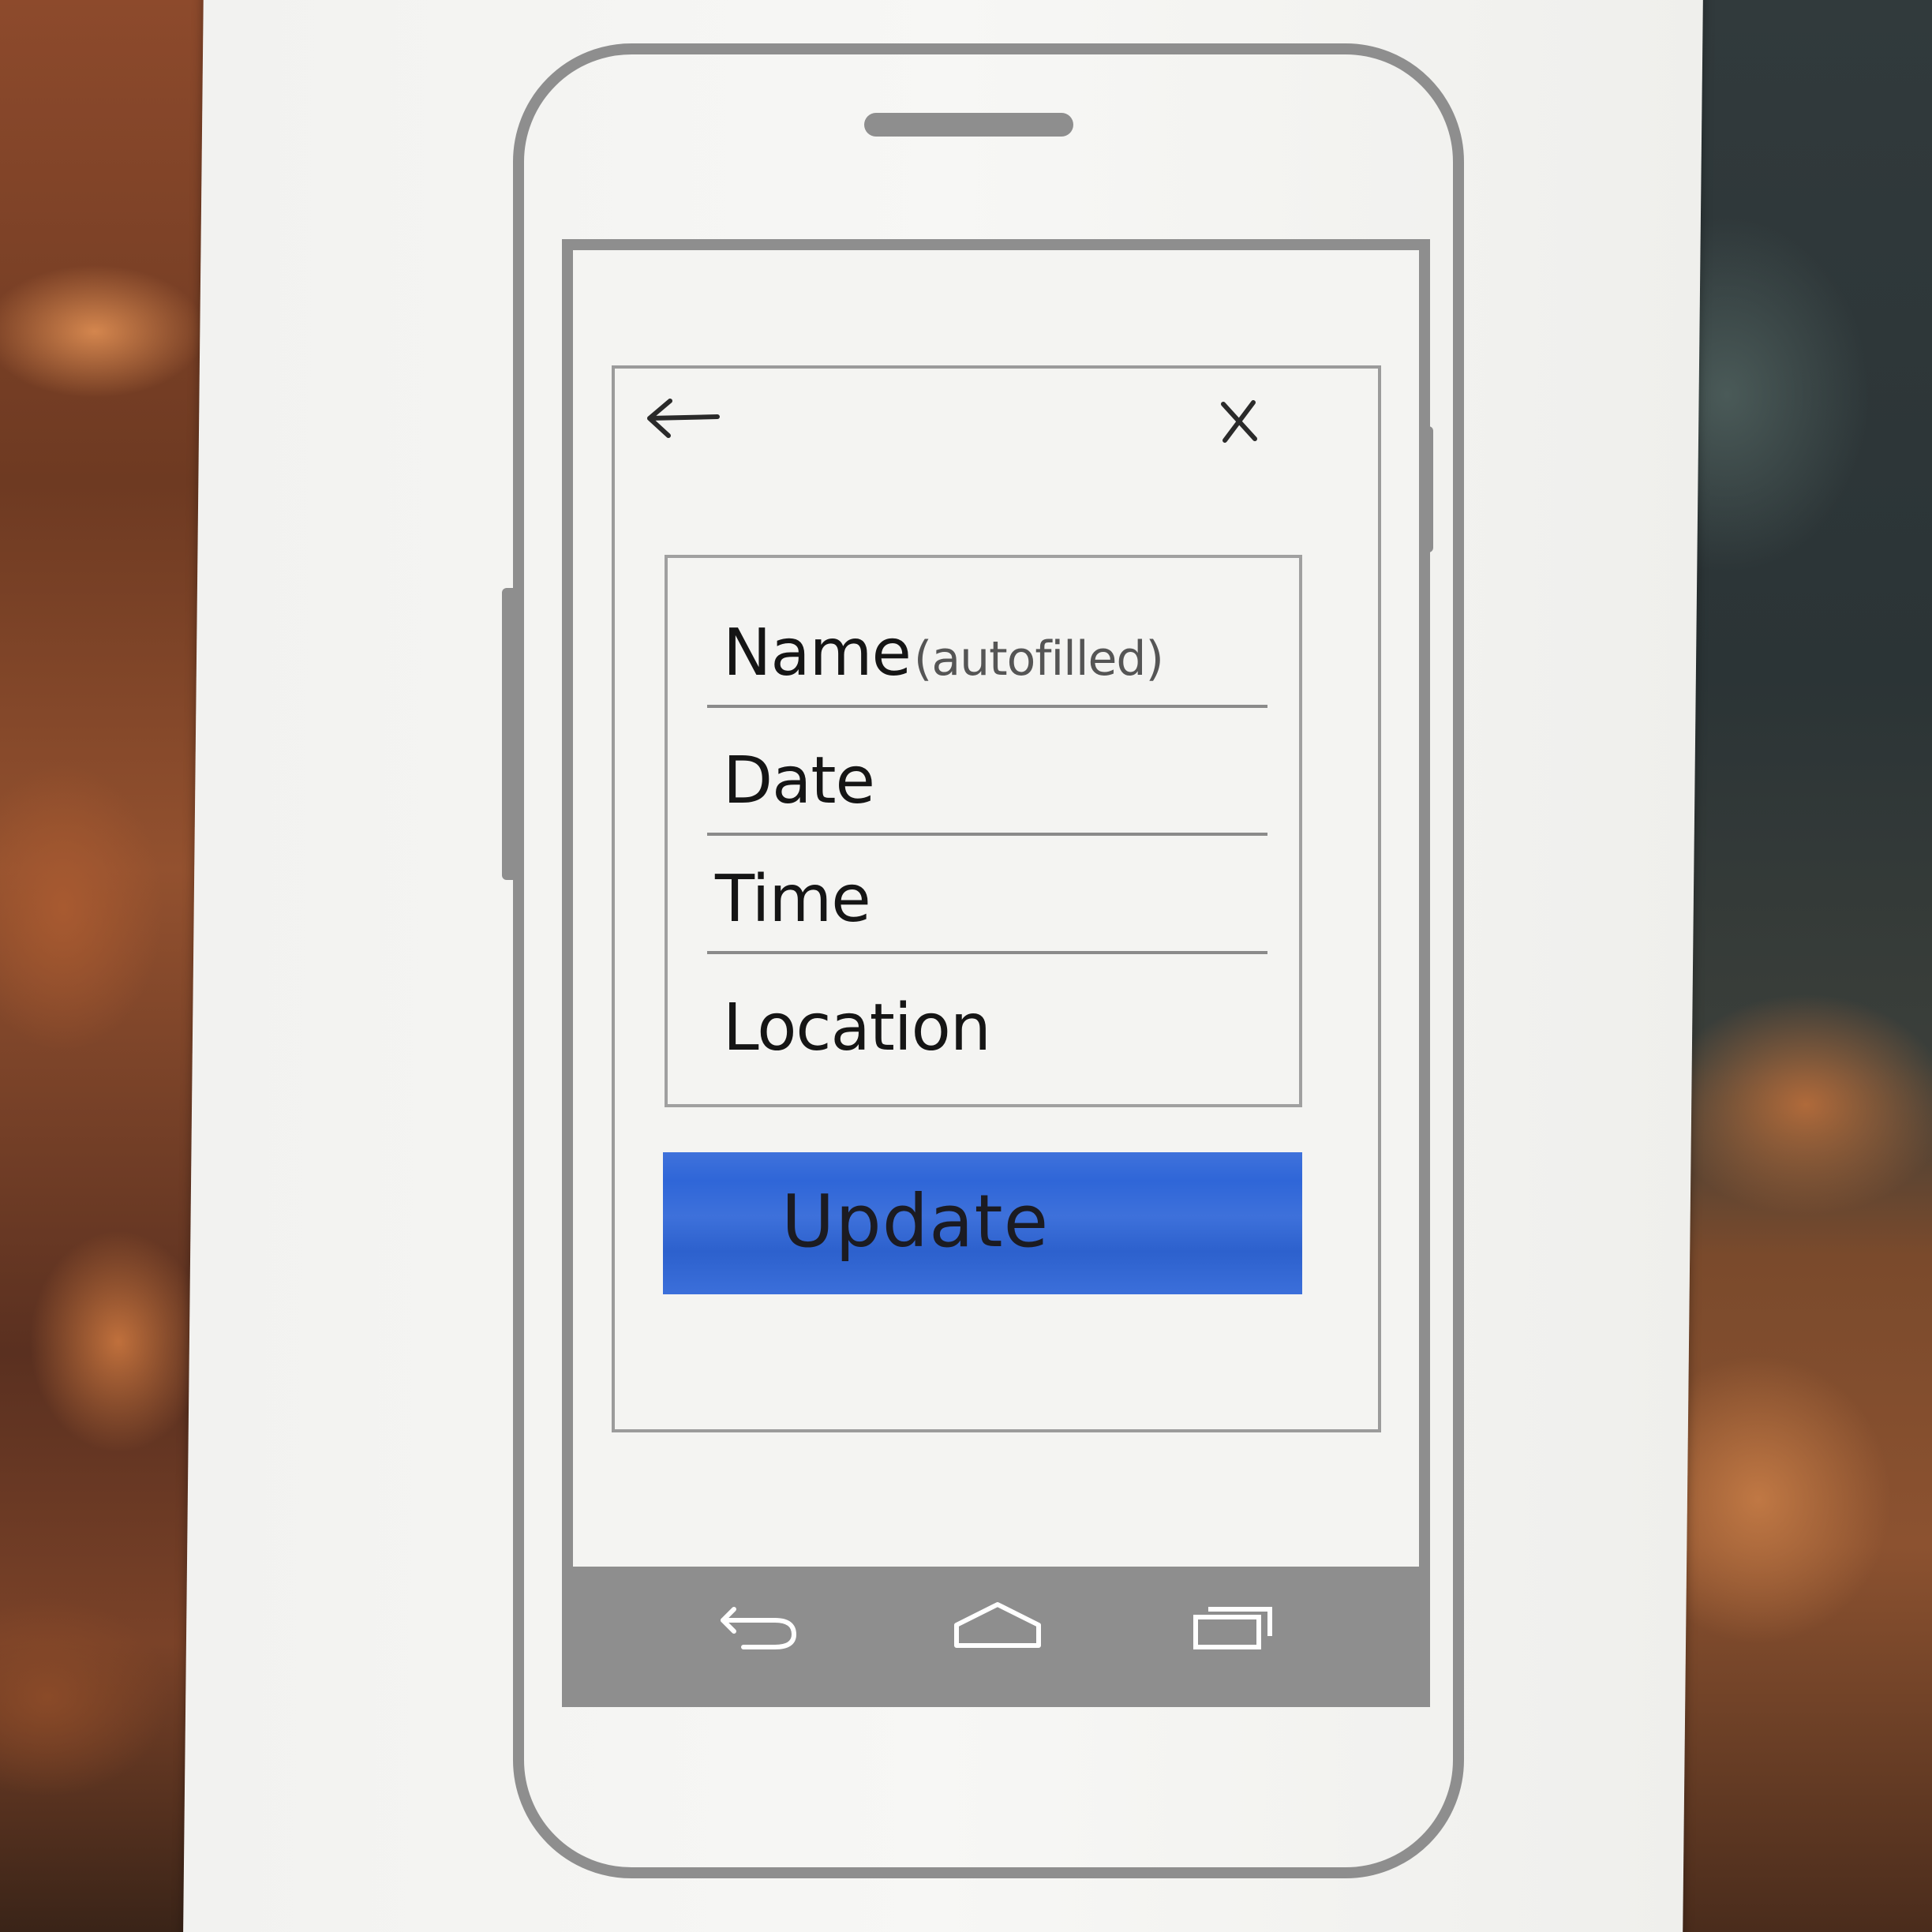  I want to click on name-autofilled-hint: (autofilled), so click(1038, 659).